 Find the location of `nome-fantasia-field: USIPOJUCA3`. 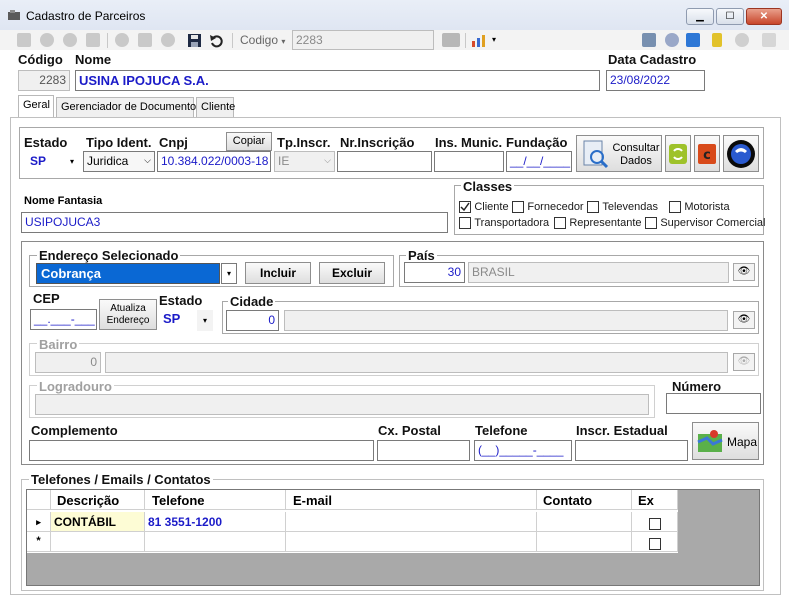

nome-fantasia-field: USIPOJUCA3 is located at coordinates (234, 222).